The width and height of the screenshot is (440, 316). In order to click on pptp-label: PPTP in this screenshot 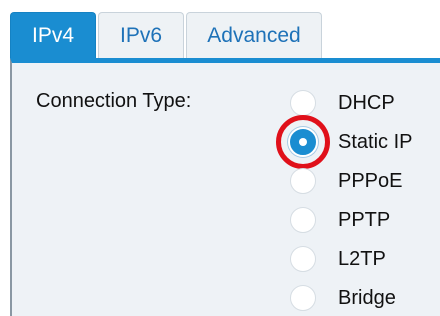, I will do `click(364, 220)`.